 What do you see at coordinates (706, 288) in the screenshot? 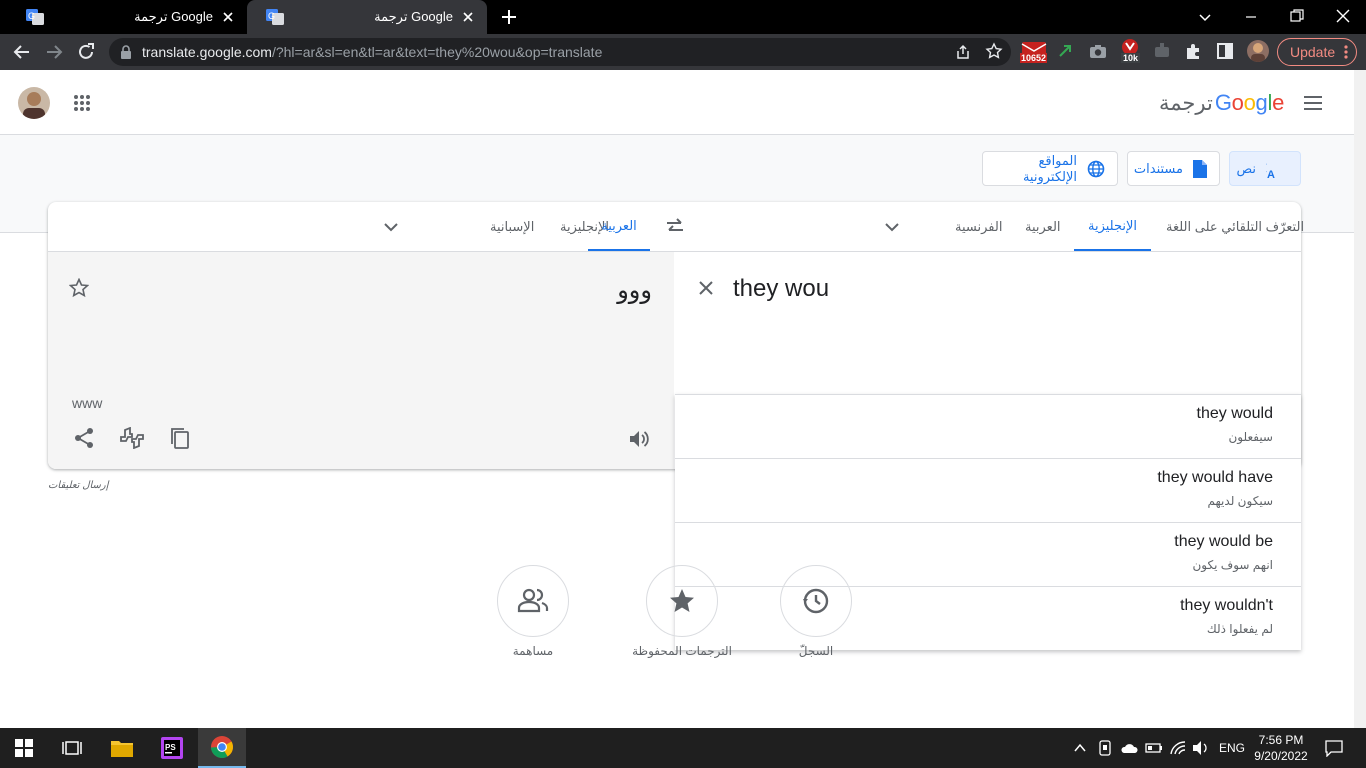
I see `clear-input-icon` at bounding box center [706, 288].